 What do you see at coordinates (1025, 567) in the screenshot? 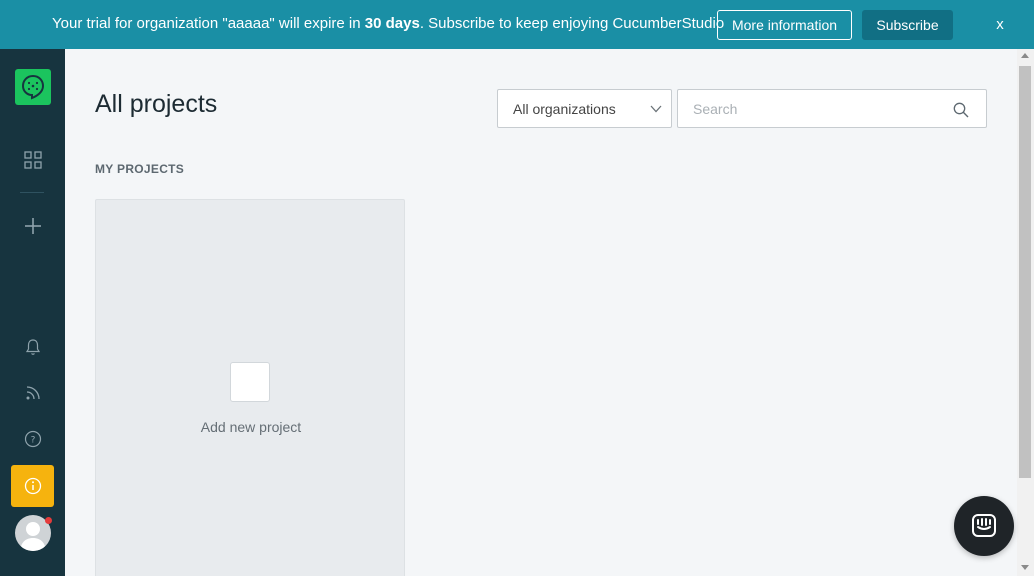
I see `scroll-down-arrow-icon` at bounding box center [1025, 567].